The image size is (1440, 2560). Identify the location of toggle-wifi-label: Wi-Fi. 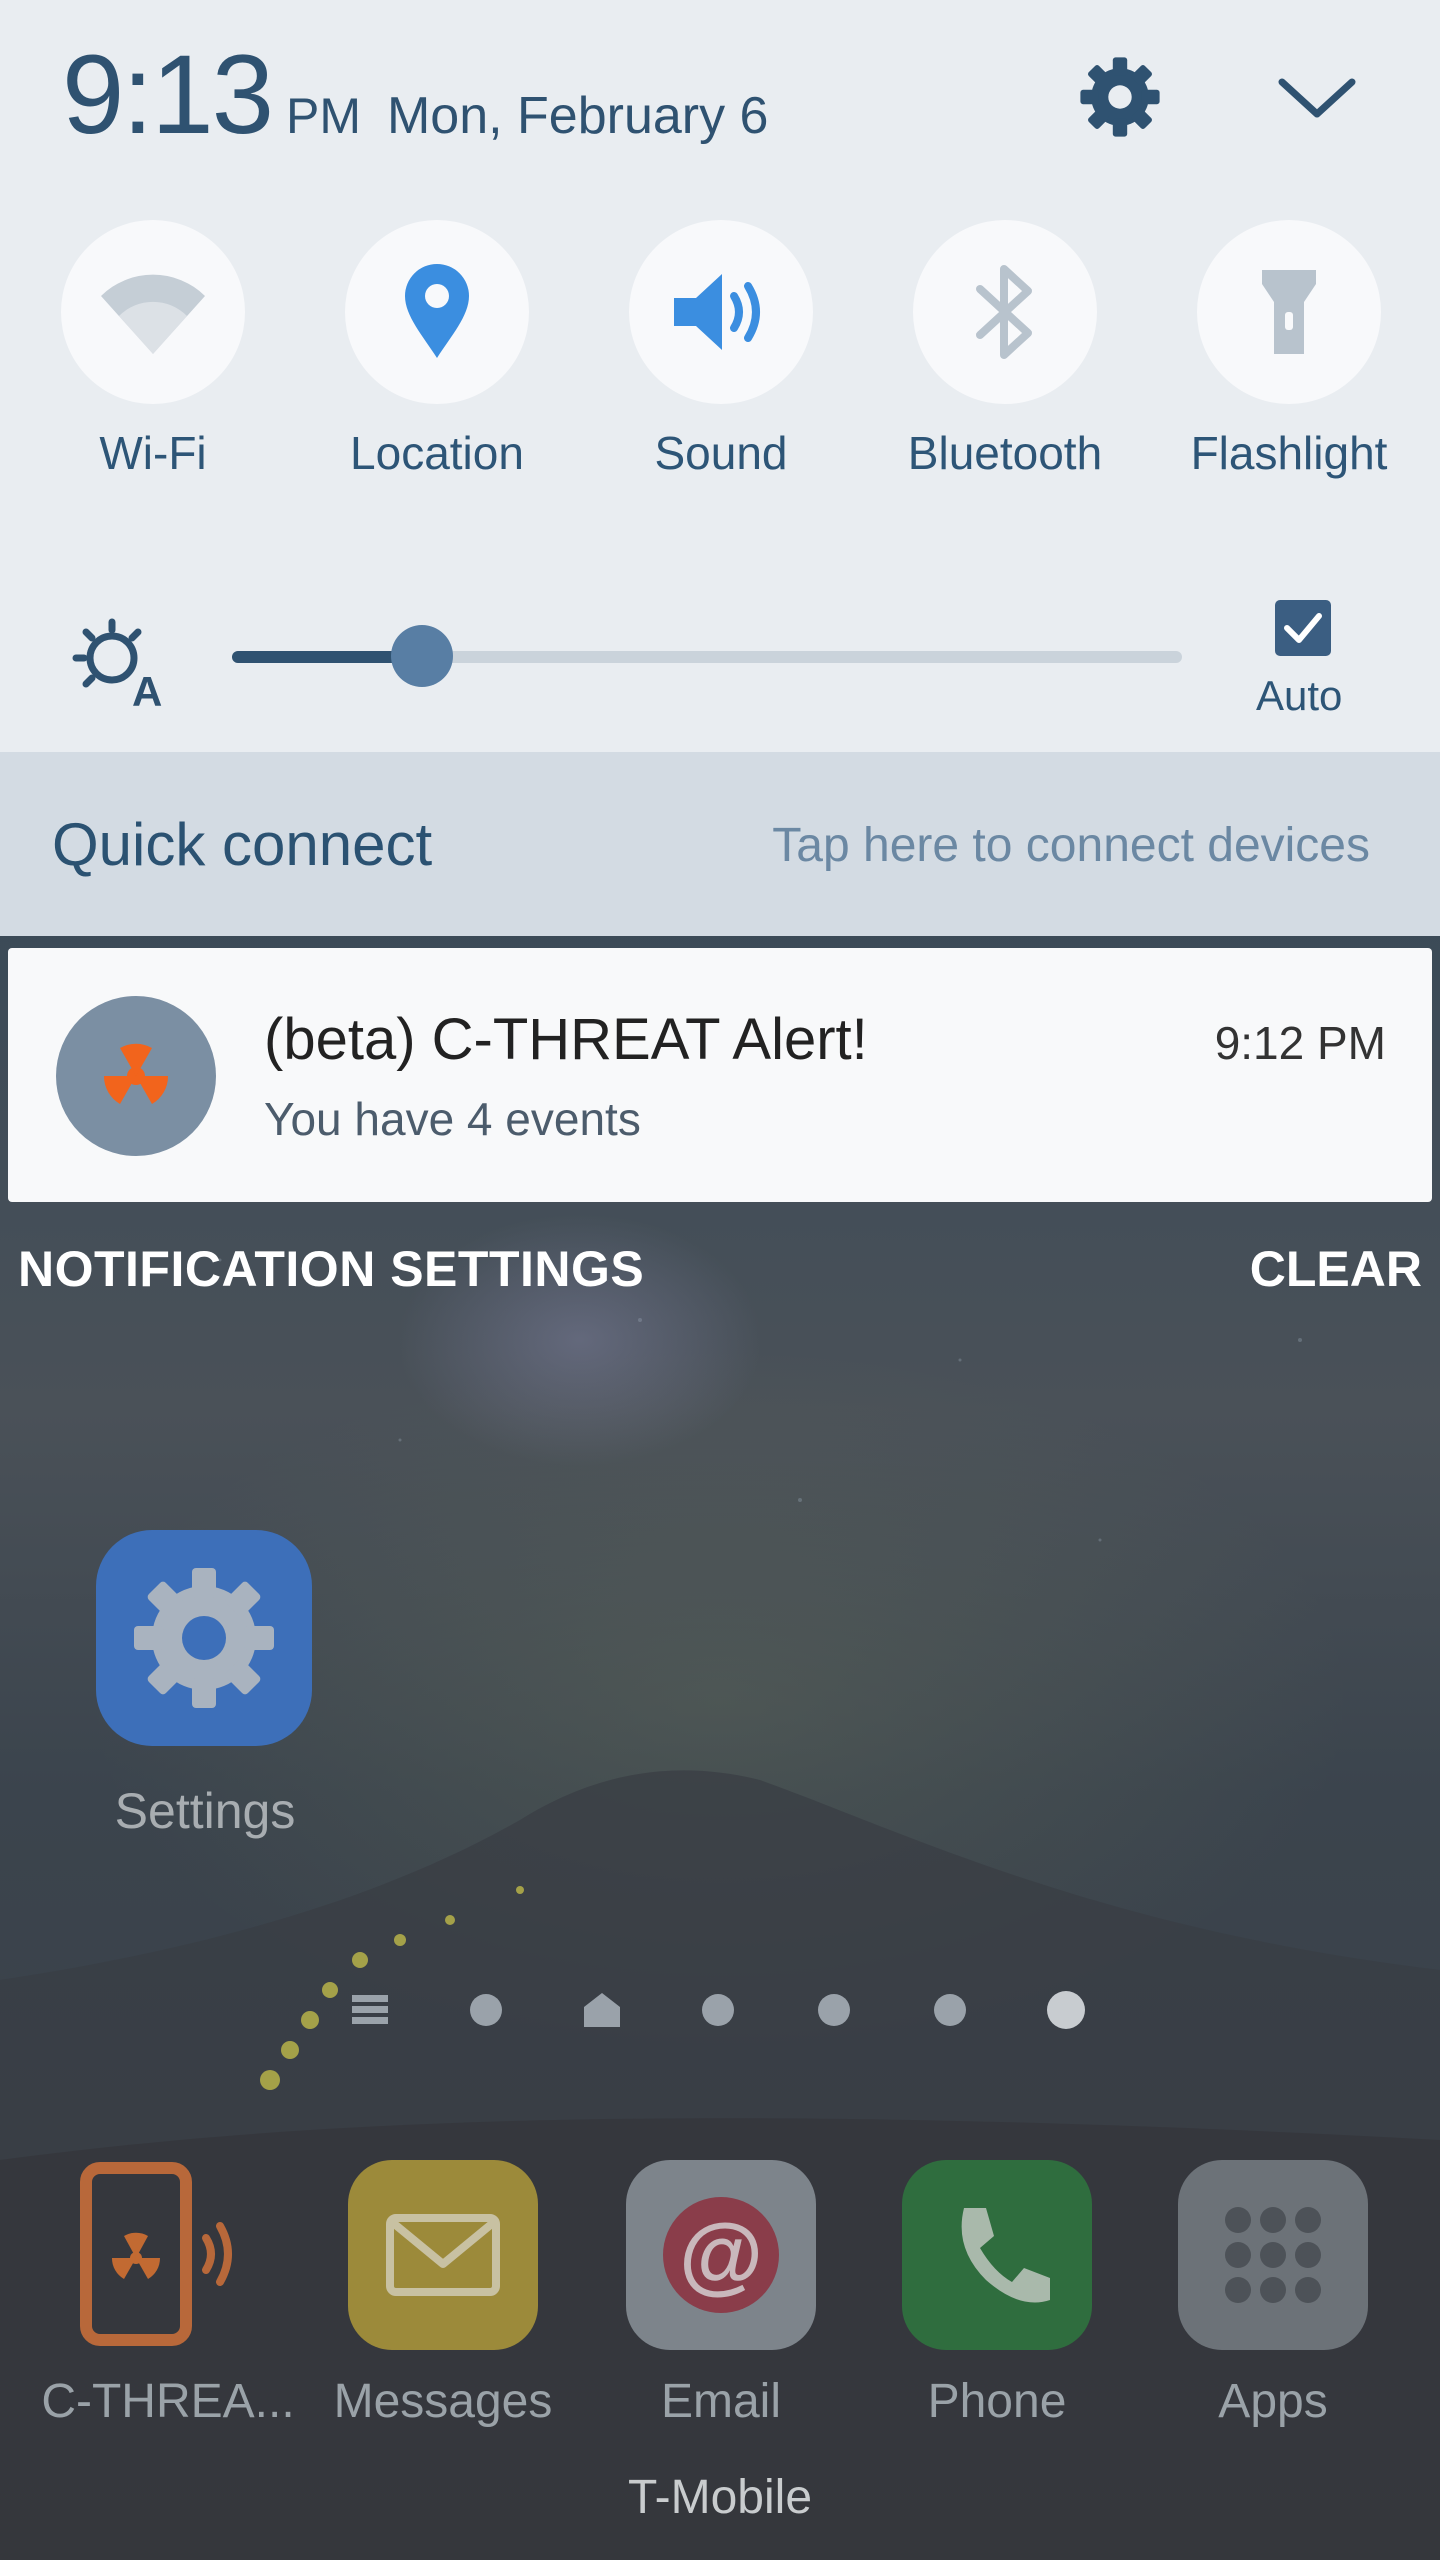
(153, 453).